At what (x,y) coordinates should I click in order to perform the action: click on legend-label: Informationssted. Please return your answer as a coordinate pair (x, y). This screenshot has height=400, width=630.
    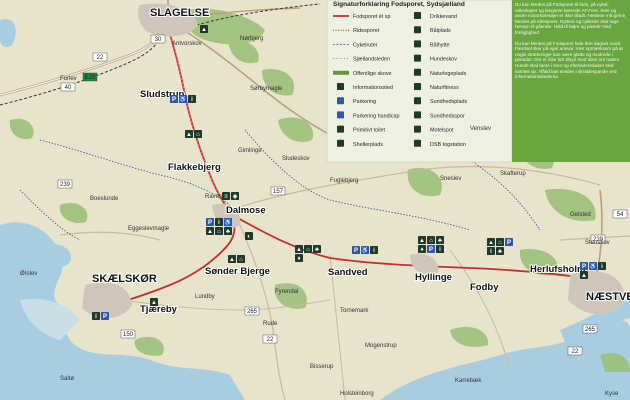
    Looking at the image, I should click on (373, 88).